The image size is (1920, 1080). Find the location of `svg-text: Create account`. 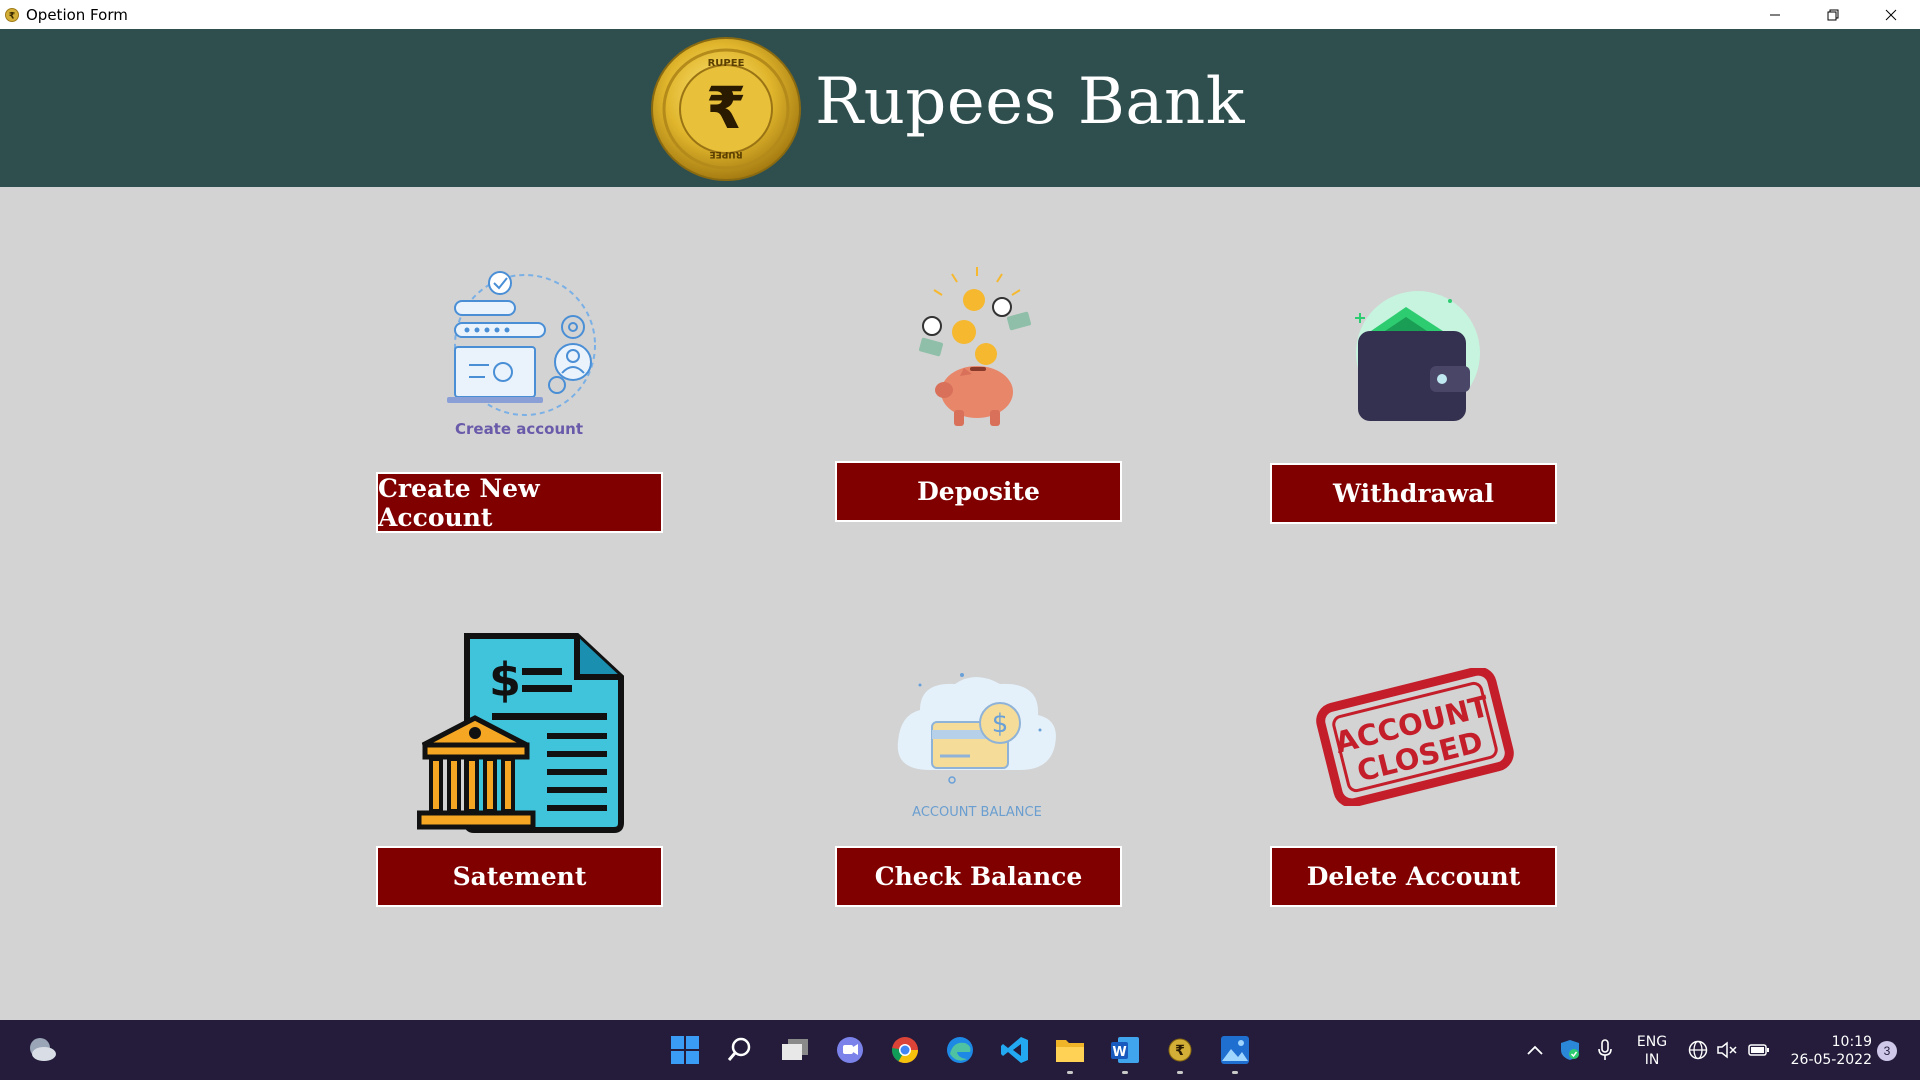

svg-text: Create account is located at coordinates (519, 429).